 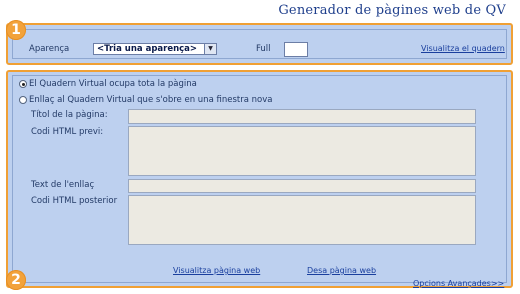 I want to click on radio-link-window, so click(x=23, y=100).